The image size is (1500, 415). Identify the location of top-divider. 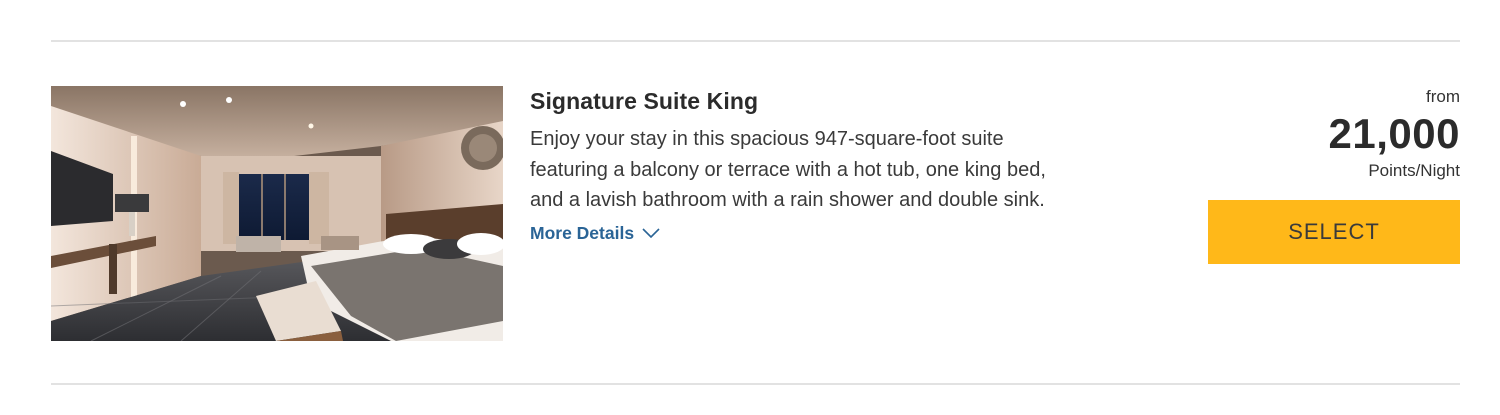
(755, 41).